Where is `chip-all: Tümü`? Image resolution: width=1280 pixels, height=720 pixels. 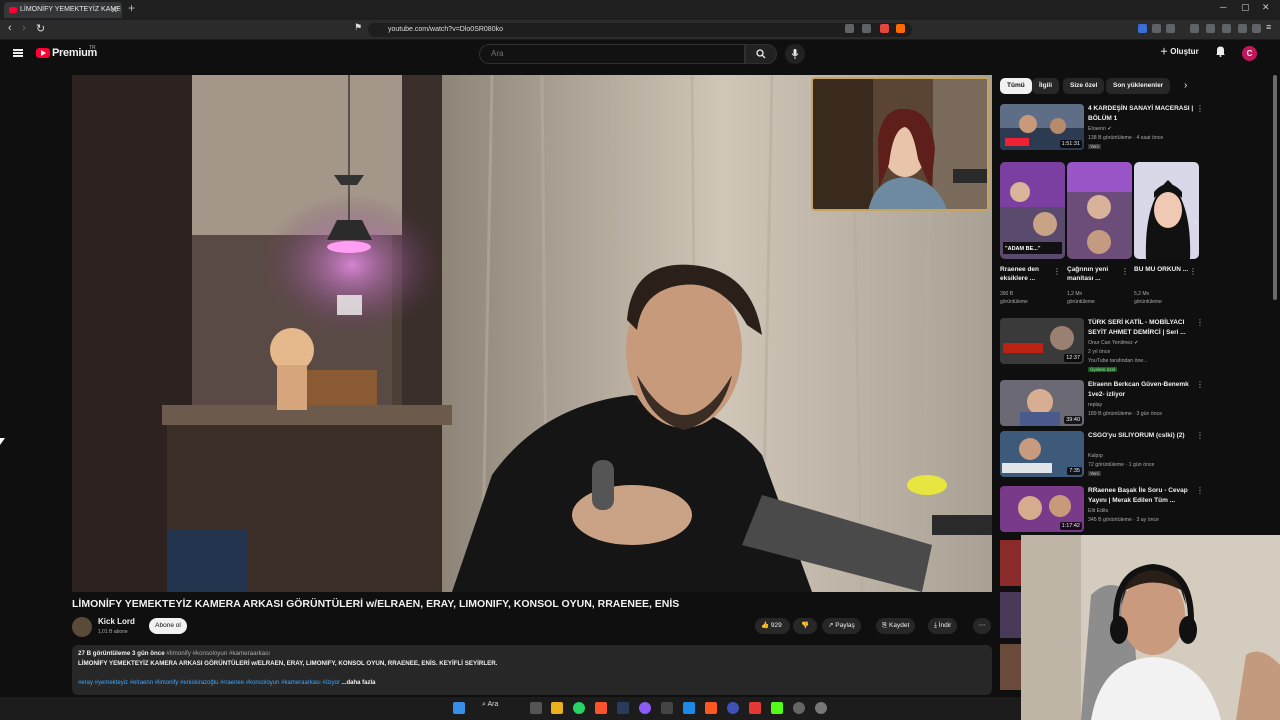
chip-all: Tümü is located at coordinates (1016, 86).